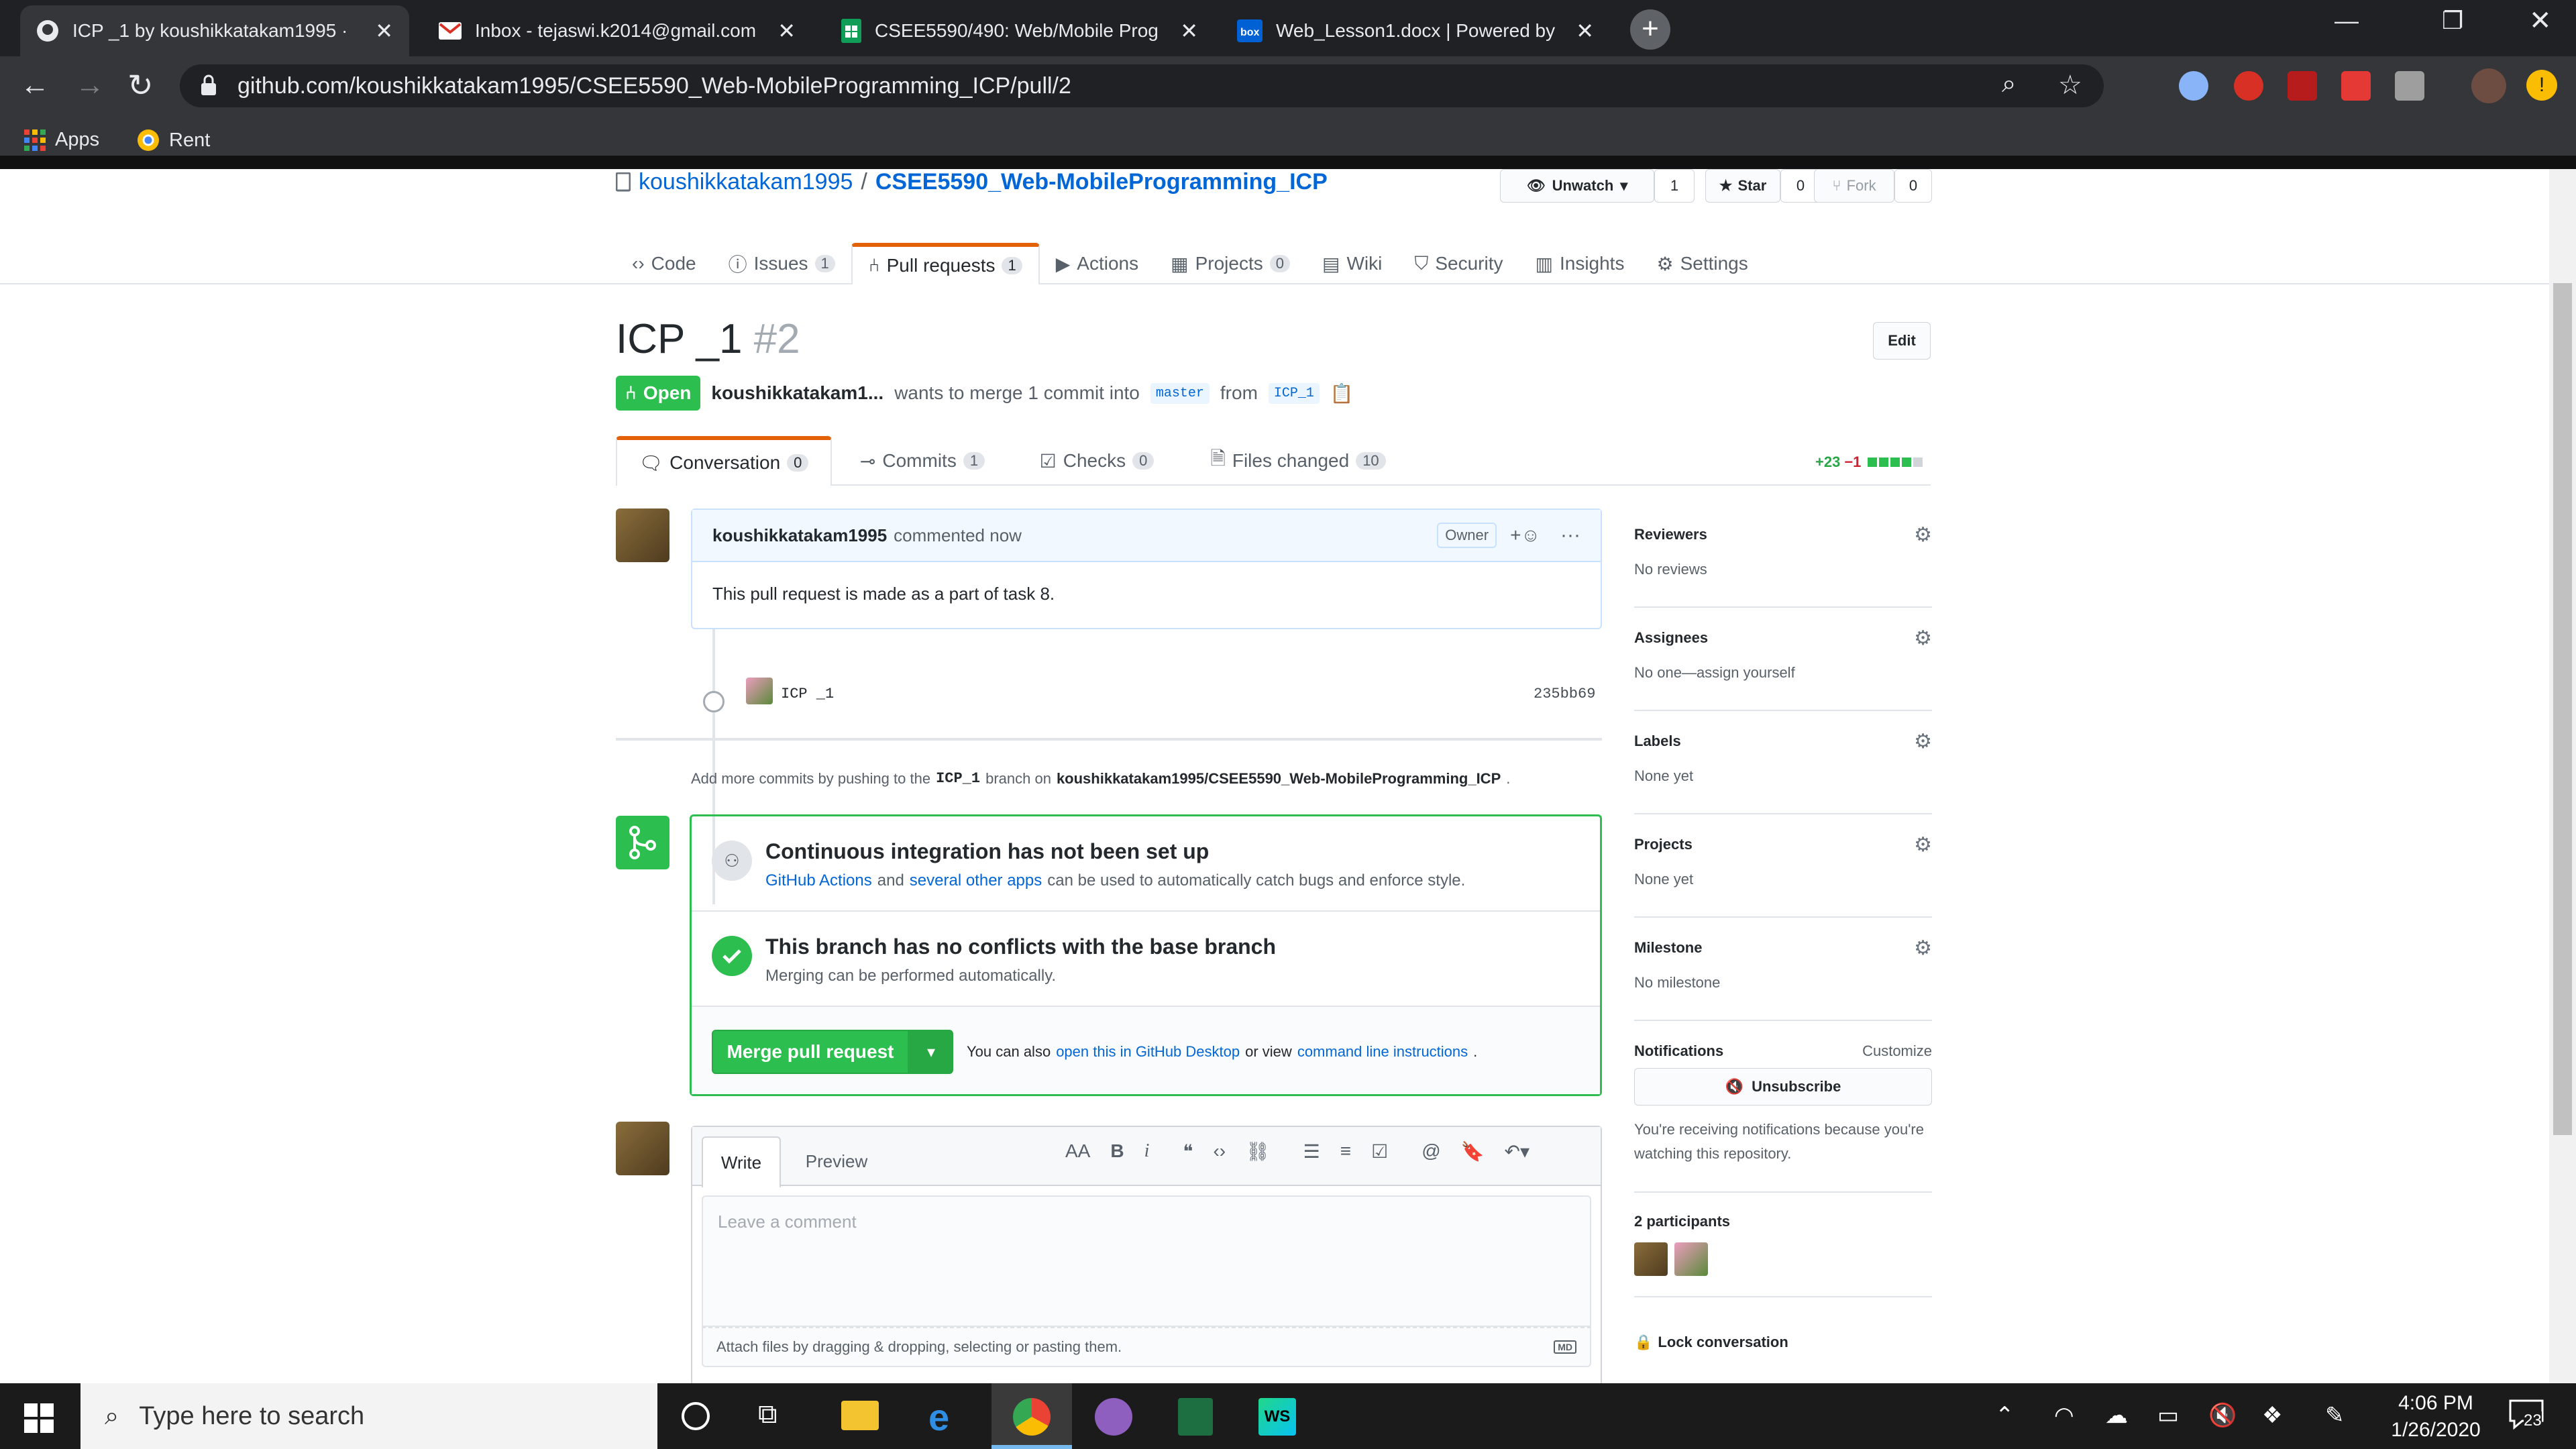 This screenshot has width=2576, height=1449. Describe the element at coordinates (1188, 1151) in the screenshot. I see `quote-icon: ❝` at that location.